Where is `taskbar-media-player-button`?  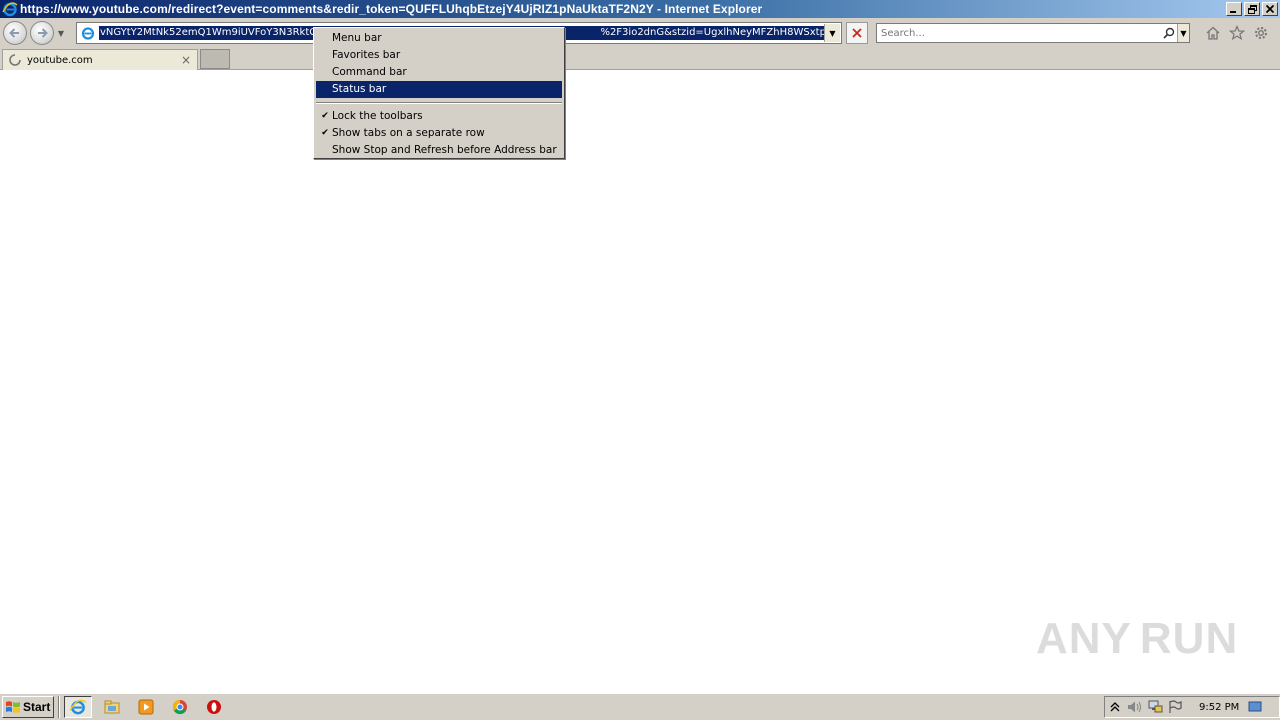
taskbar-media-player-button is located at coordinates (146, 707).